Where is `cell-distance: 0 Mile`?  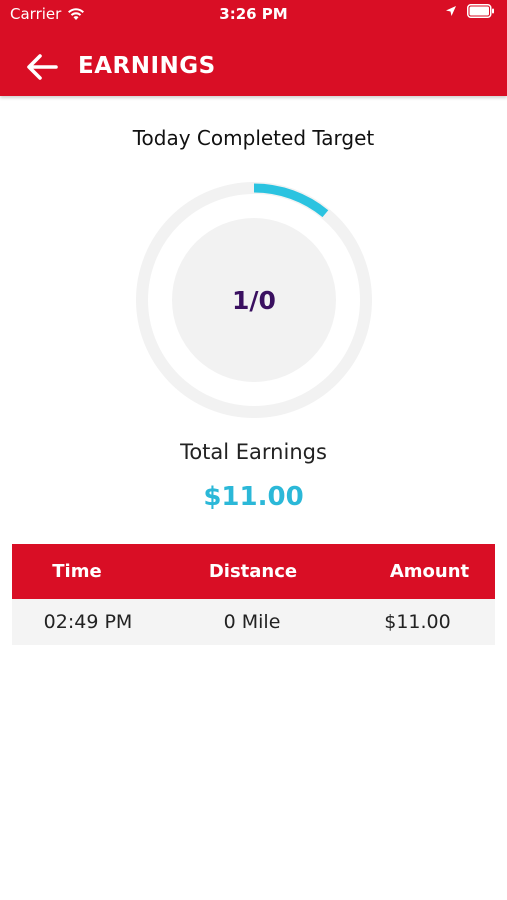 cell-distance: 0 Mile is located at coordinates (252, 622).